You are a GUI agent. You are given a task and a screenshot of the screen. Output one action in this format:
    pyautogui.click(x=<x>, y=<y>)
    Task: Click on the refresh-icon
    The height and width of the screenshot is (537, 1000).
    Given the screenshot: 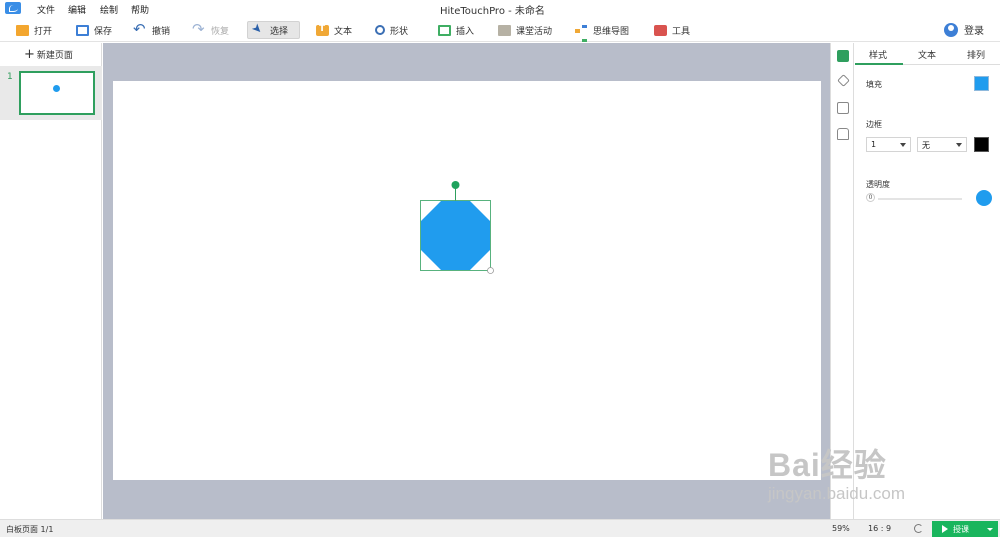 What is the action you would take?
    pyautogui.click(x=918, y=528)
    